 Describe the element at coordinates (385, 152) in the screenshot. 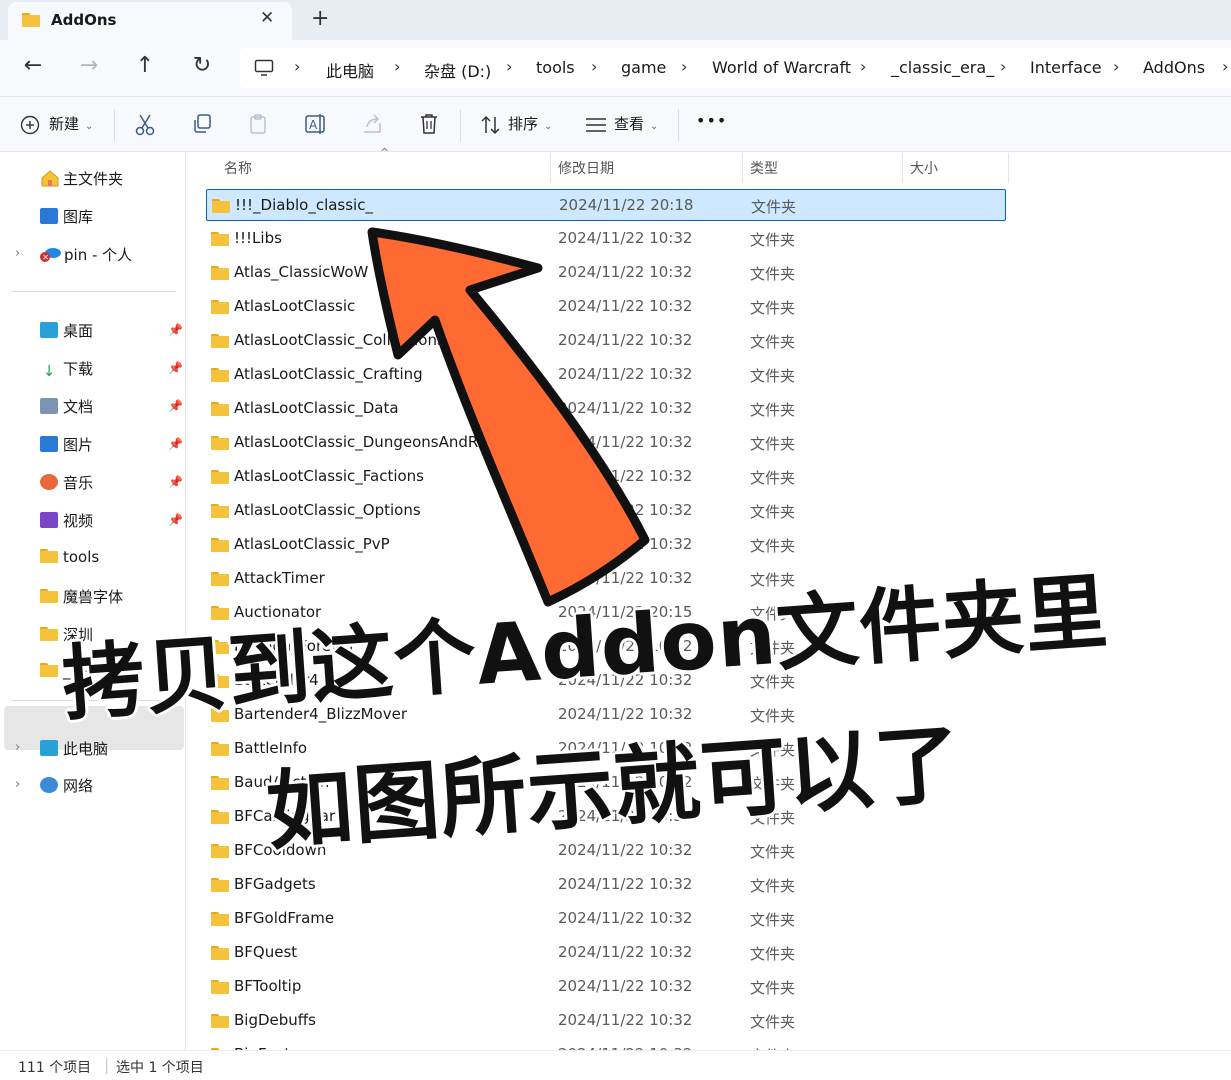

I see `sort-ascending-icon: ^` at that location.